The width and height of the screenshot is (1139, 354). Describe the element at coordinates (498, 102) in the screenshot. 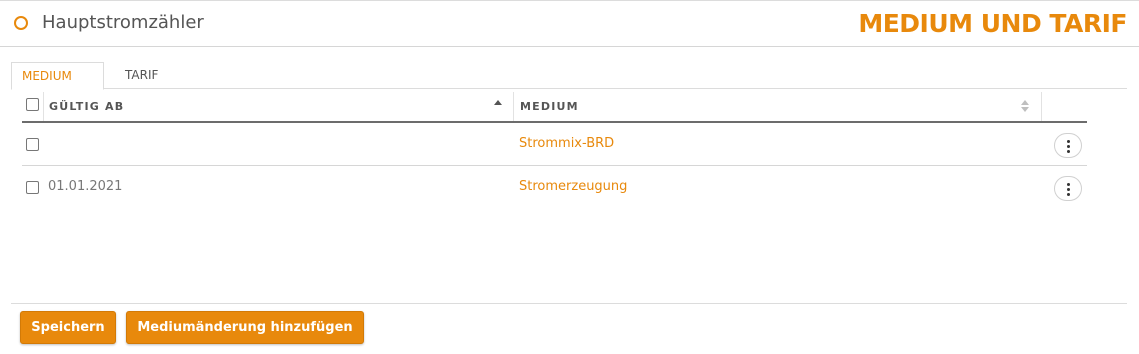

I see `sort-ascending-icon` at that location.